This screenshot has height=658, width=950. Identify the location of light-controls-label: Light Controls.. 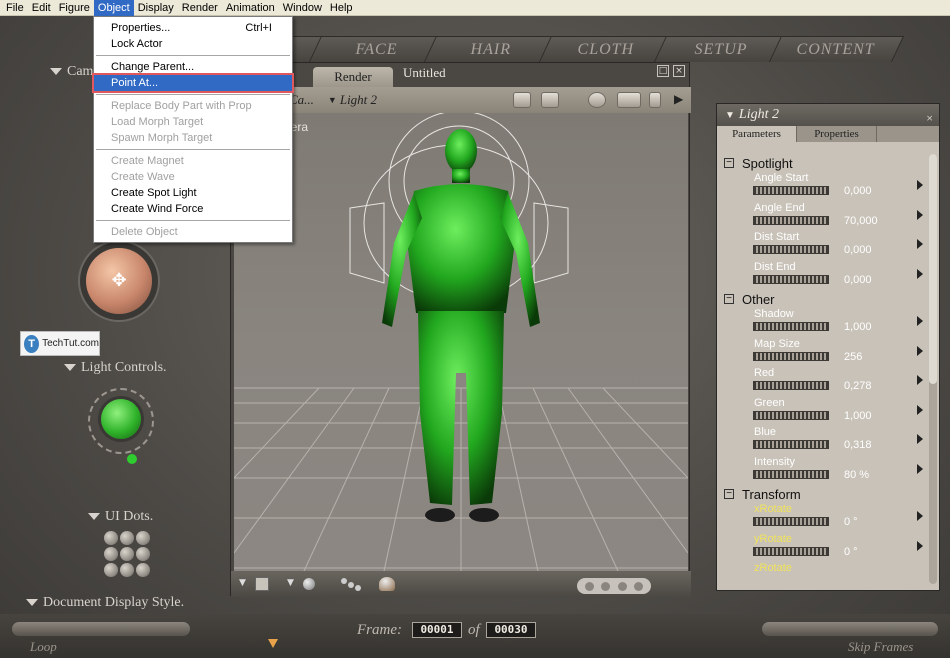
(115, 368).